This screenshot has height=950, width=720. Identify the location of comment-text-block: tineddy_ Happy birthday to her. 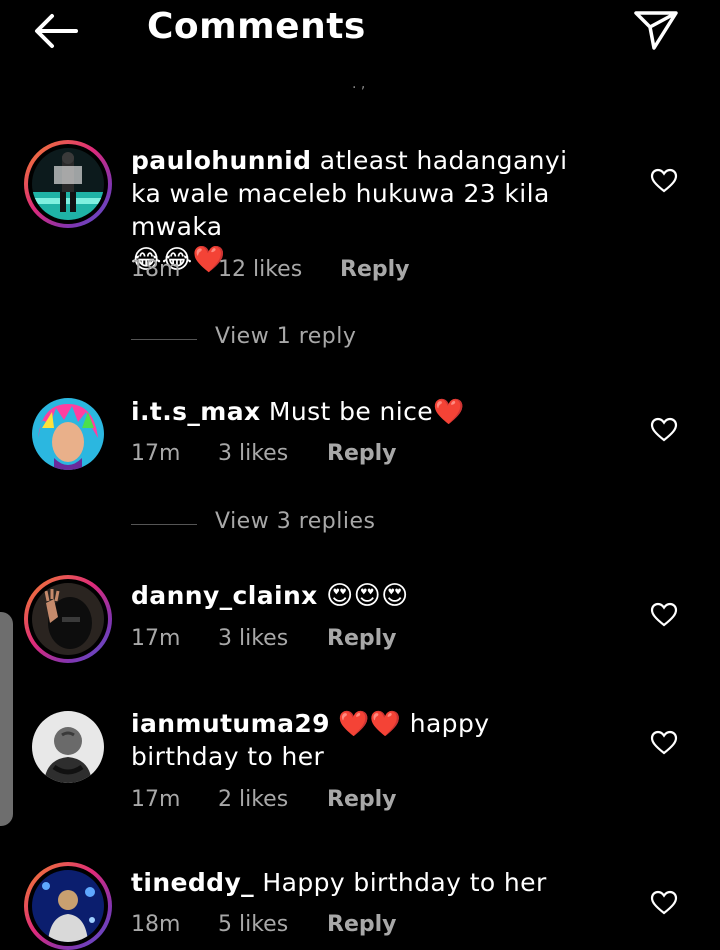
(366, 882).